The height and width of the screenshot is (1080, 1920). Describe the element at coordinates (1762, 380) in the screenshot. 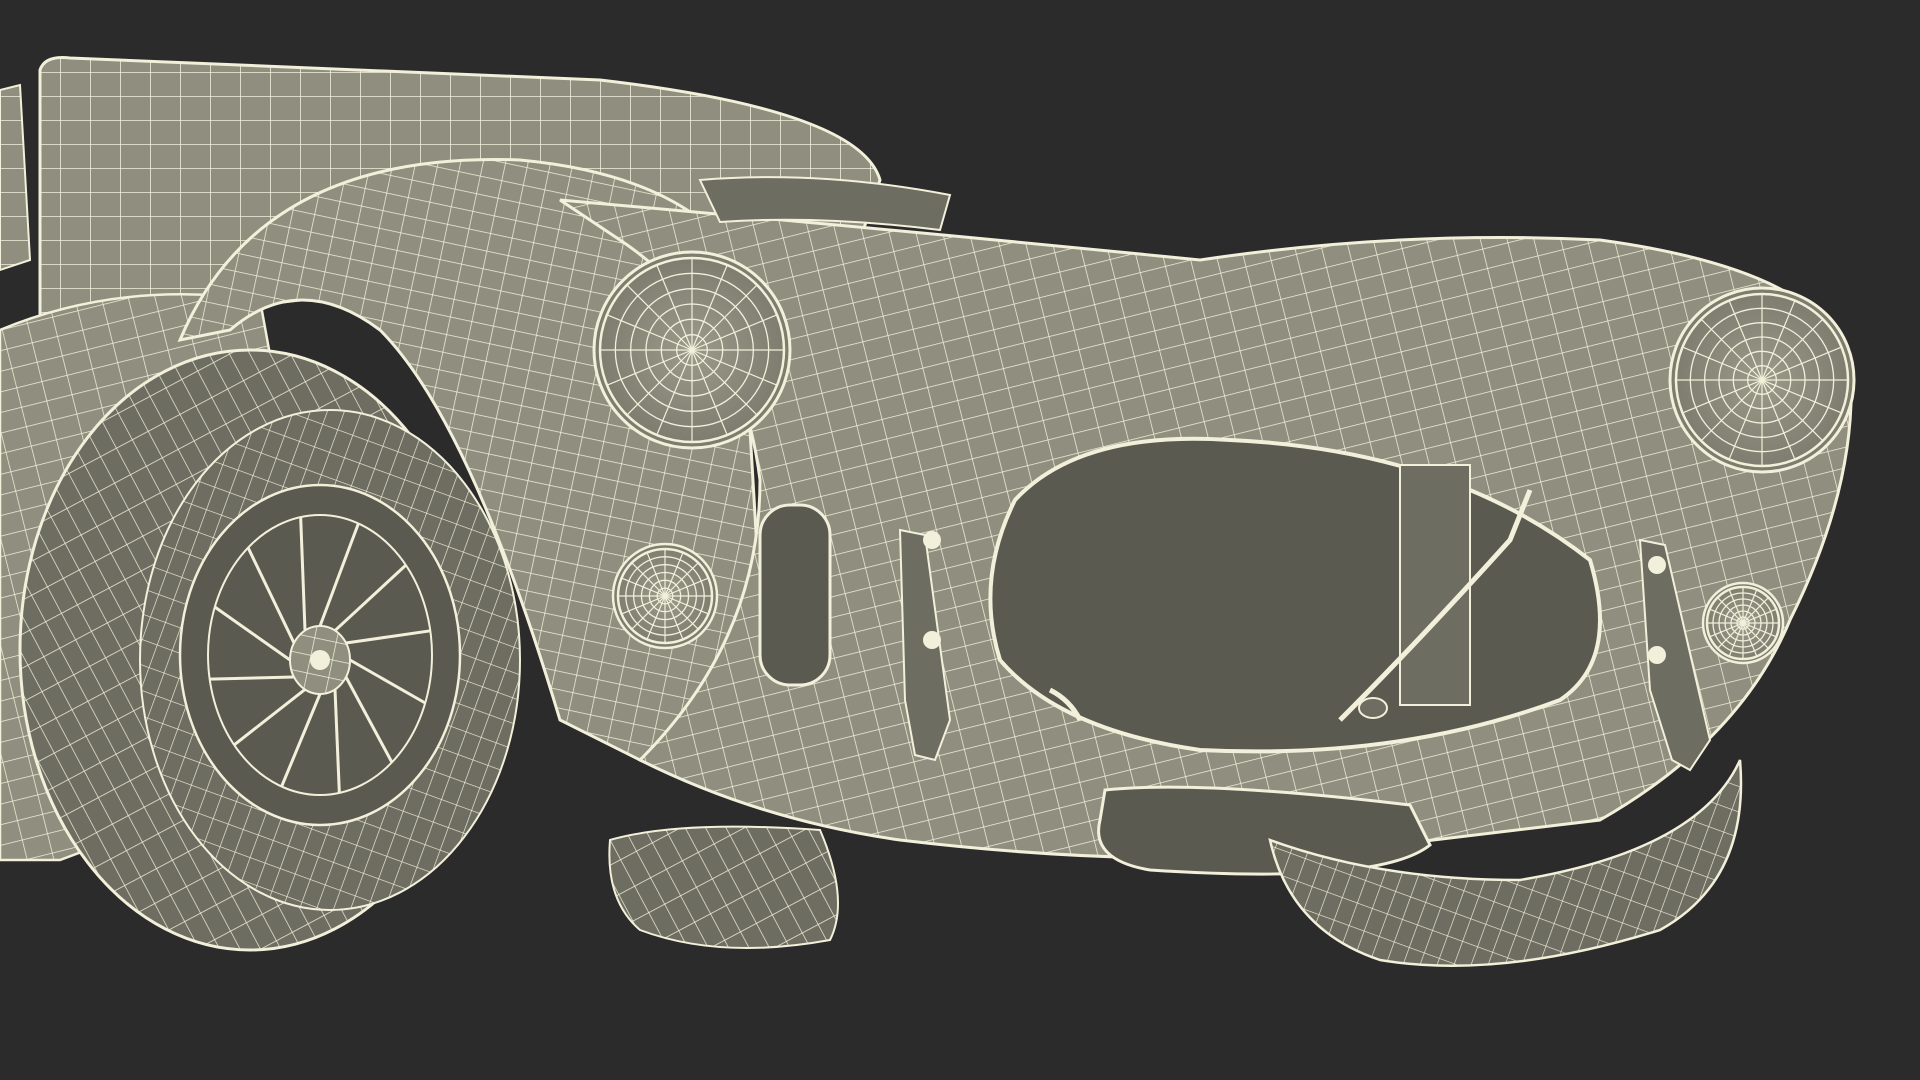

I see `right-headlight` at that location.